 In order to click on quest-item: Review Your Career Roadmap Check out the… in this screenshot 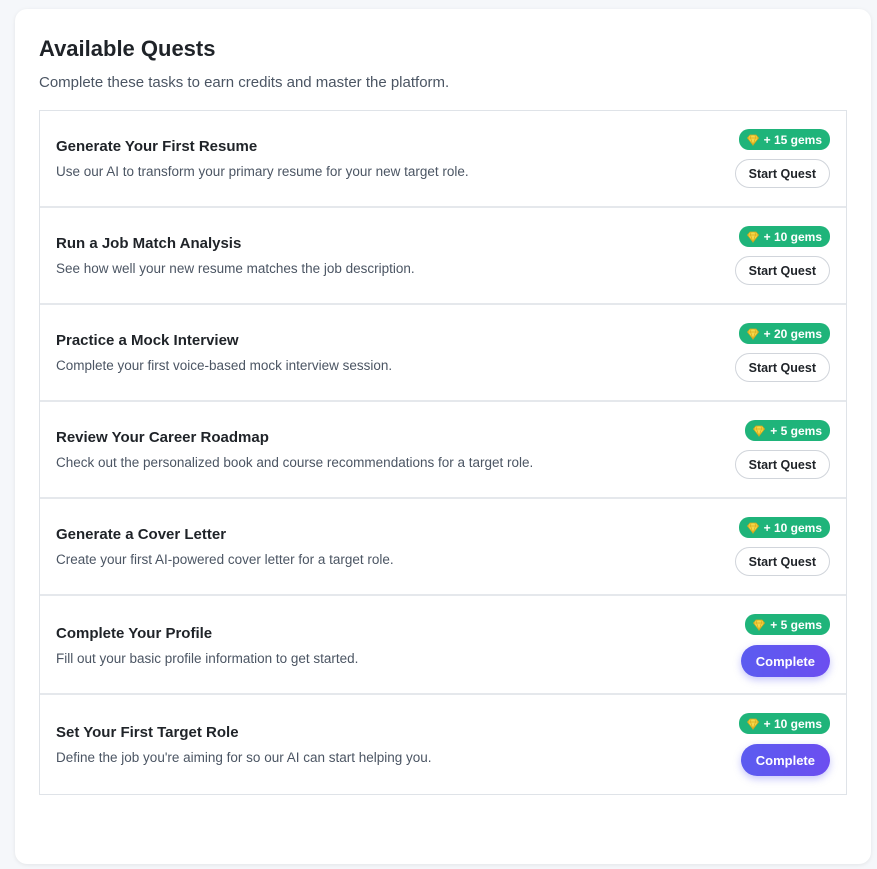, I will do `click(443, 450)`.